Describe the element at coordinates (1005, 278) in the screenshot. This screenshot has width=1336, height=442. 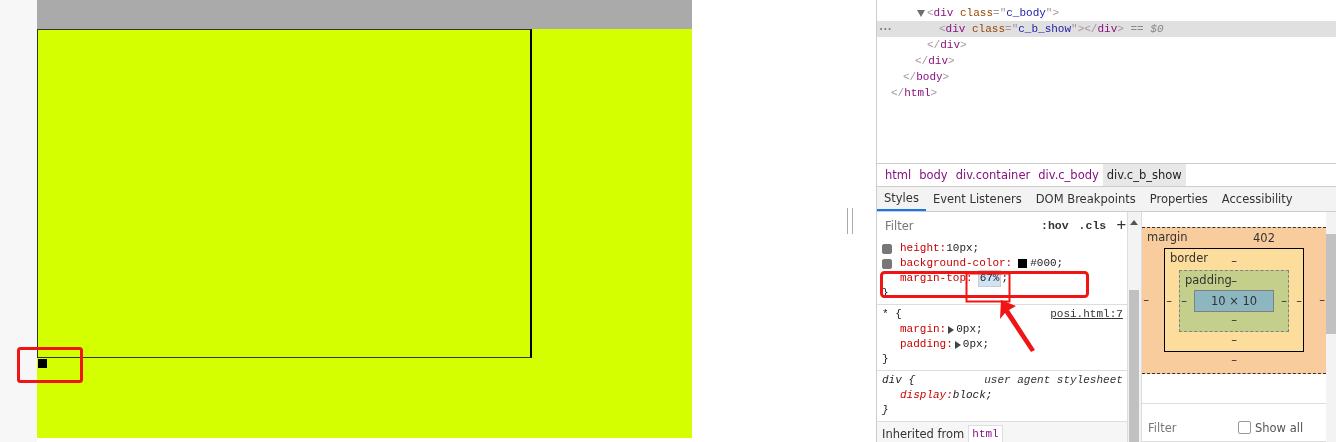
I see `semicolon: ;` at that location.